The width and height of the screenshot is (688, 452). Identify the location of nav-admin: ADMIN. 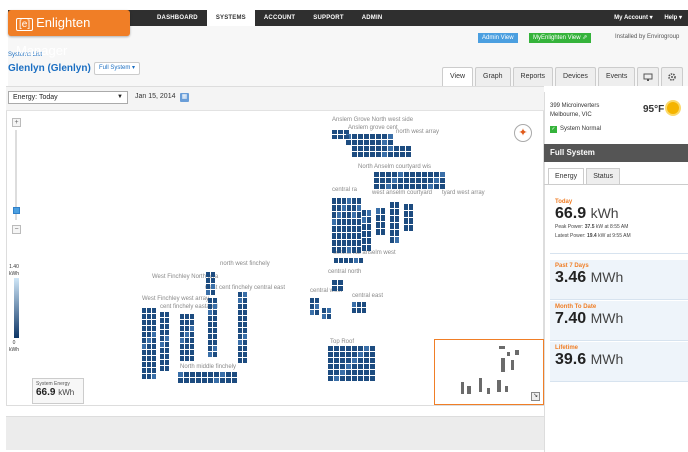
(372, 18).